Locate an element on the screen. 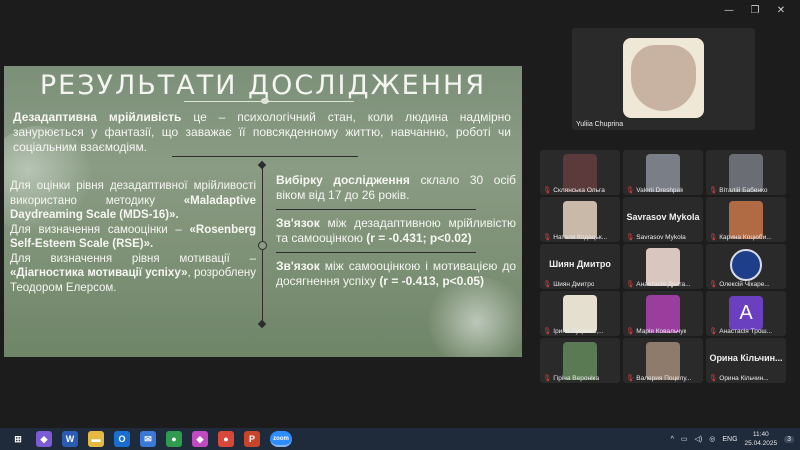 This screenshot has height=450, width=800. system-tray: ^ ▭ ◁) ◎ ENG 11:40 25.04.2025 3 is located at coordinates (732, 439).